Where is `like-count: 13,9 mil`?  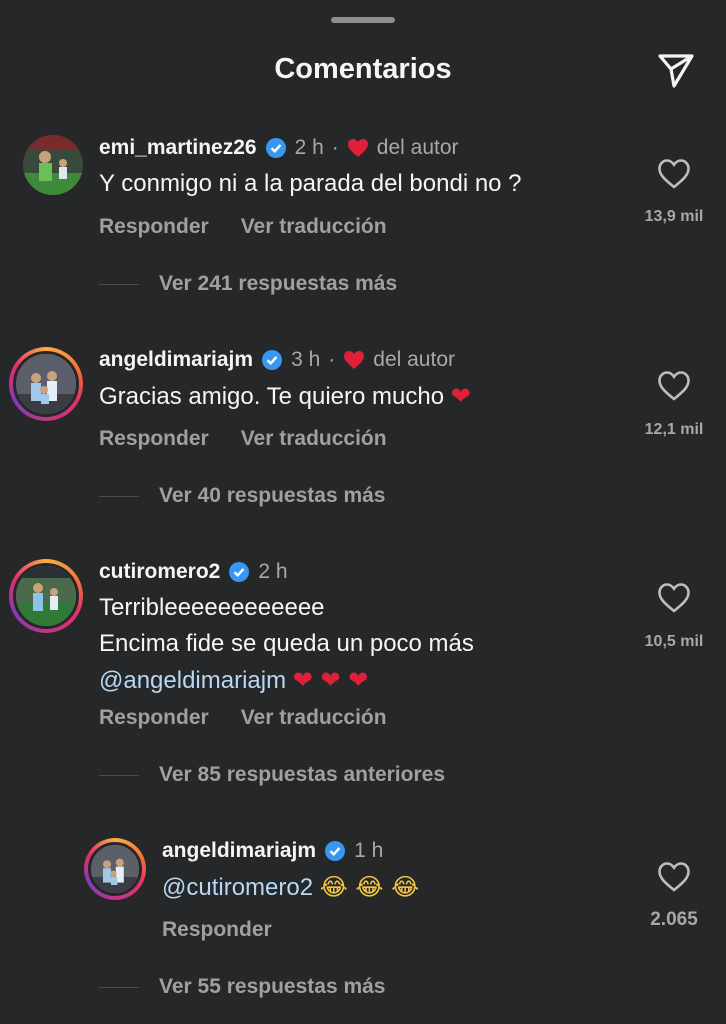 like-count: 13,9 mil is located at coordinates (674, 216).